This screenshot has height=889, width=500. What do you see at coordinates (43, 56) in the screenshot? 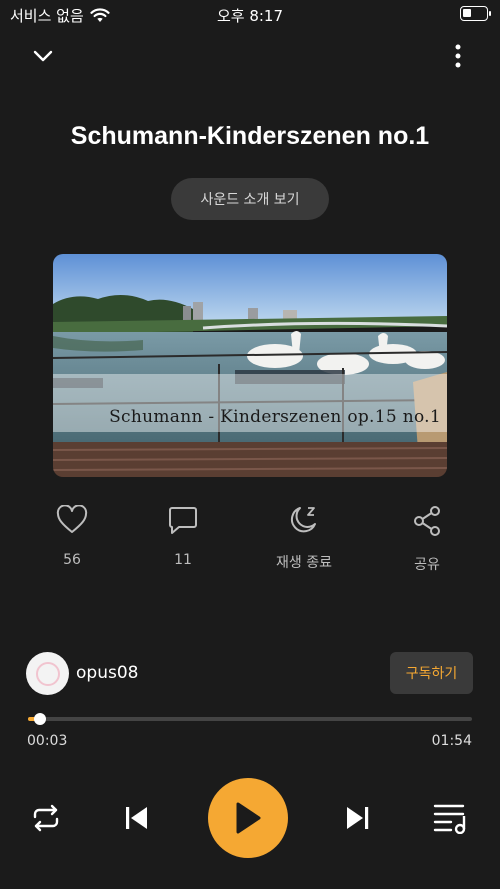
I see `chevron-down-icon` at bounding box center [43, 56].